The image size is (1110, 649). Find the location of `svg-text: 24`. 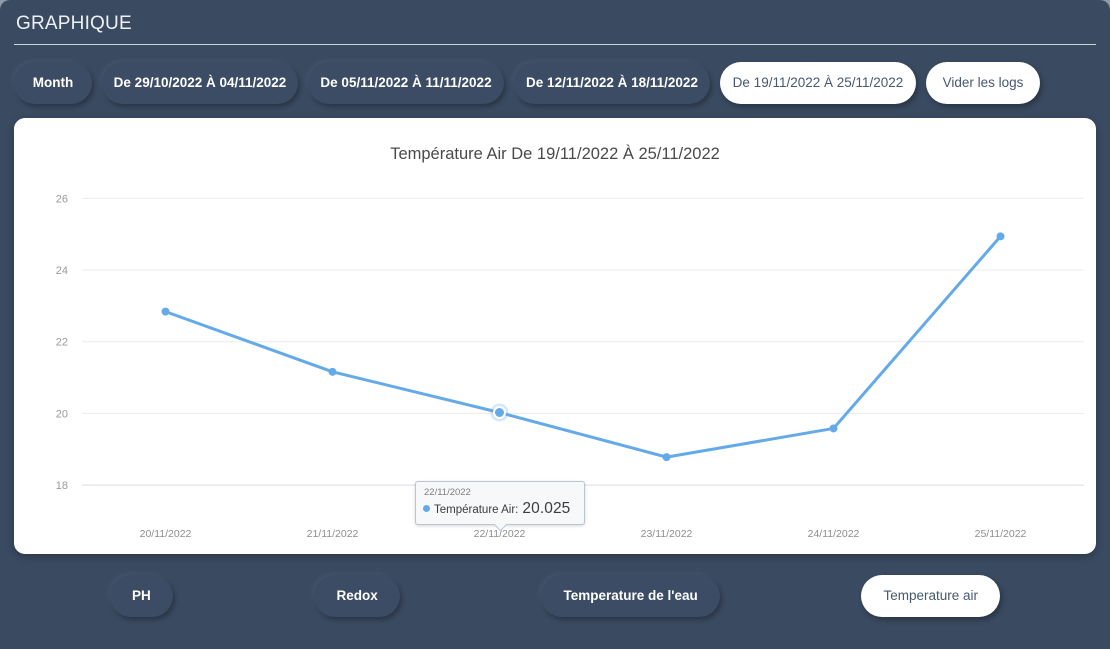

svg-text: 24 is located at coordinates (62, 271).